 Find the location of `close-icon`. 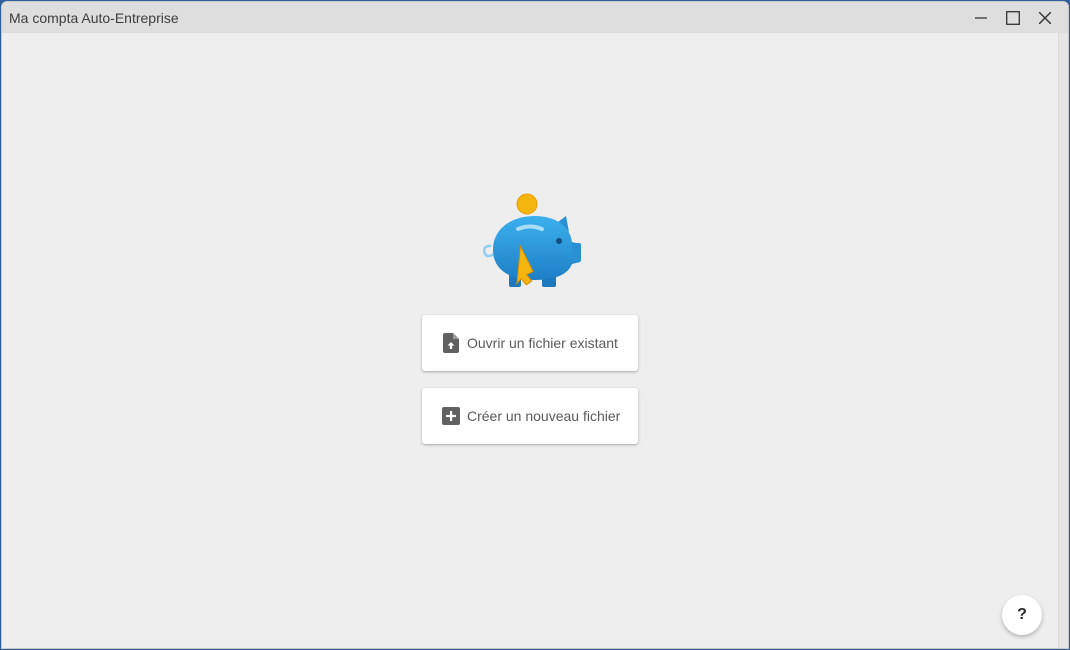

close-icon is located at coordinates (1045, 17).